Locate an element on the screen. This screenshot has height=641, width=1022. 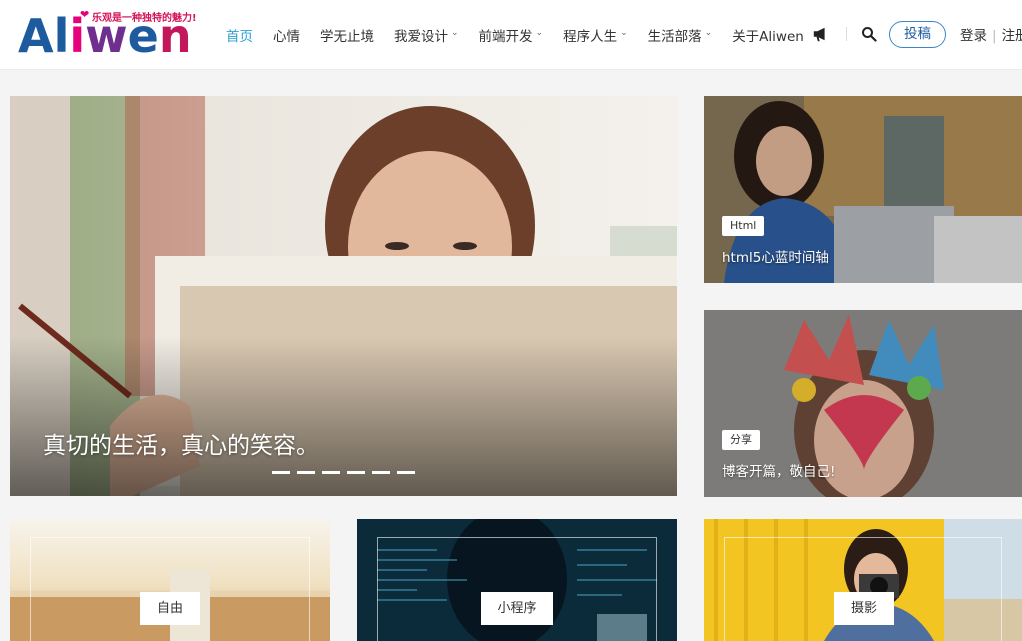
post-title: 博客开篇，敬自己! is located at coordinates (778, 470).